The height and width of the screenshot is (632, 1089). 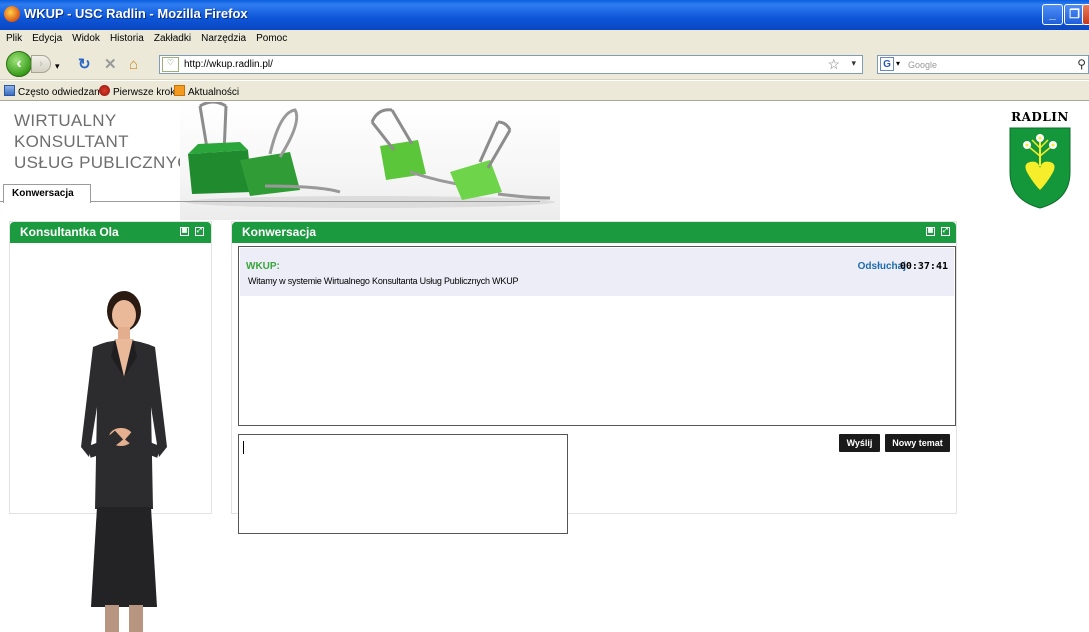 What do you see at coordinates (136, 13) in the screenshot?
I see `window-title: WKUP - USC Radlin - Mozilla Firefox` at bounding box center [136, 13].